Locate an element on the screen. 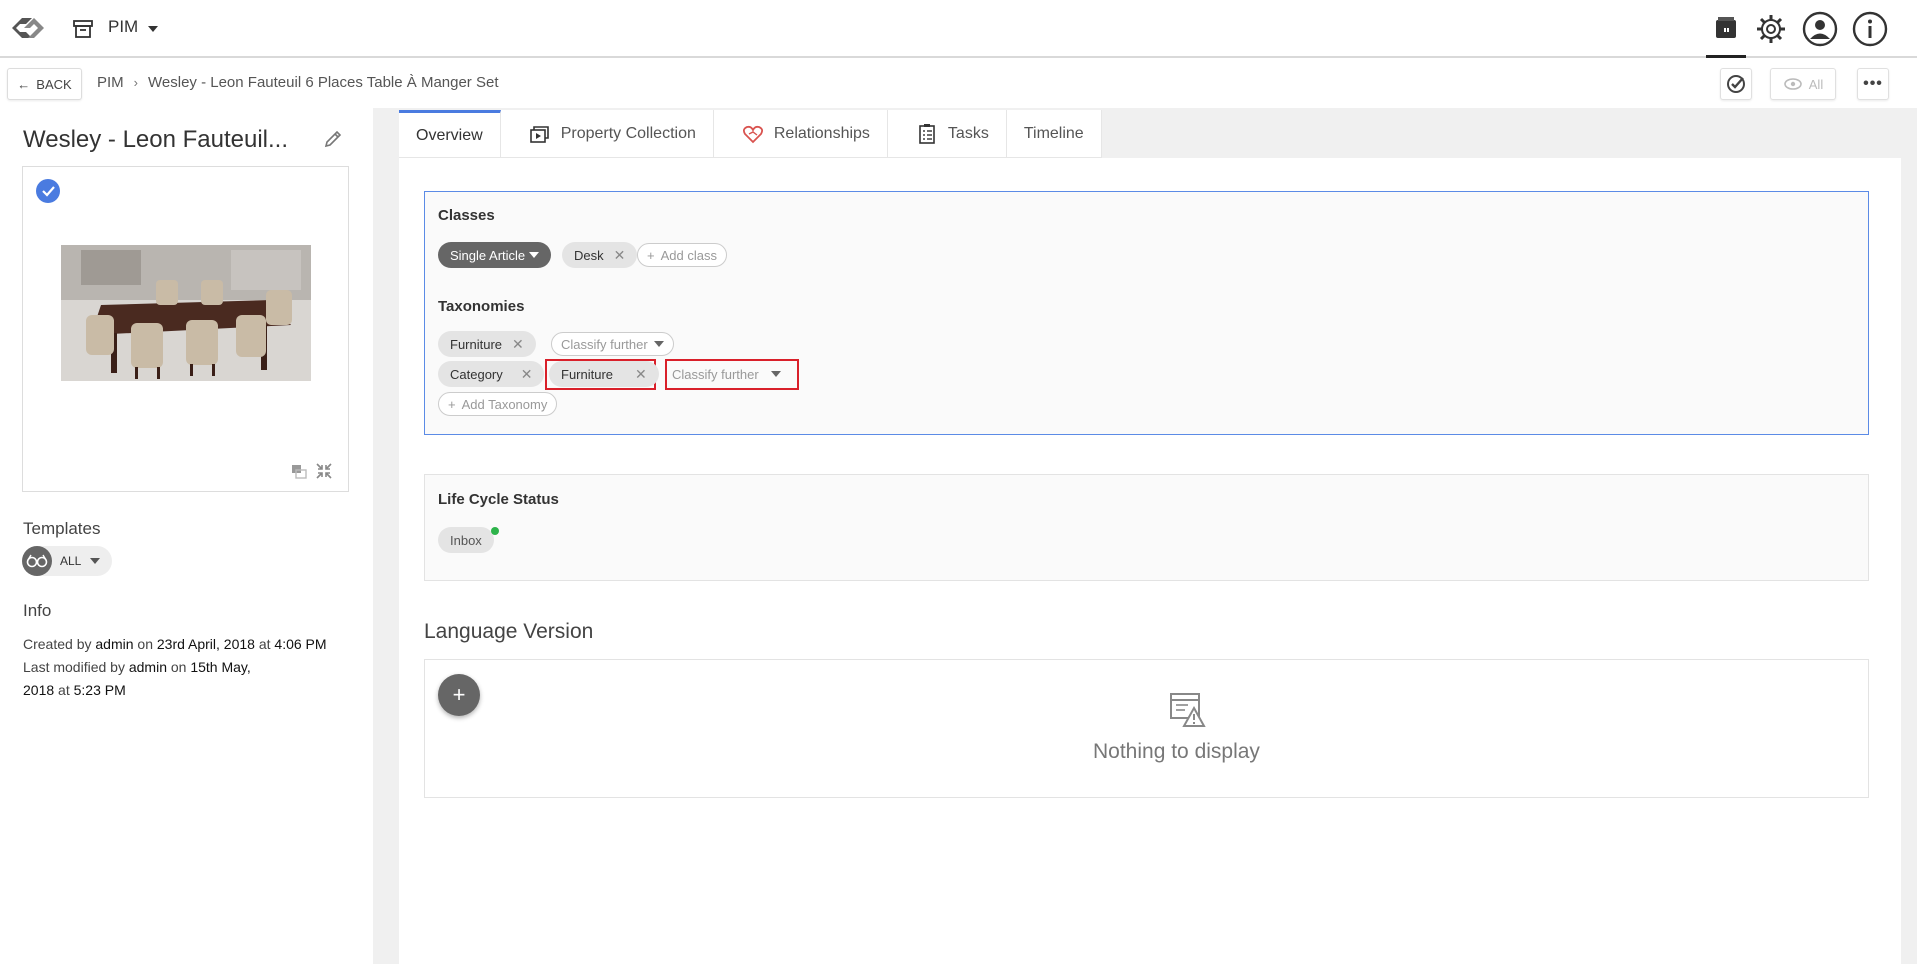 The image size is (1917, 964). handshake-heart-icon is located at coordinates (752, 134).